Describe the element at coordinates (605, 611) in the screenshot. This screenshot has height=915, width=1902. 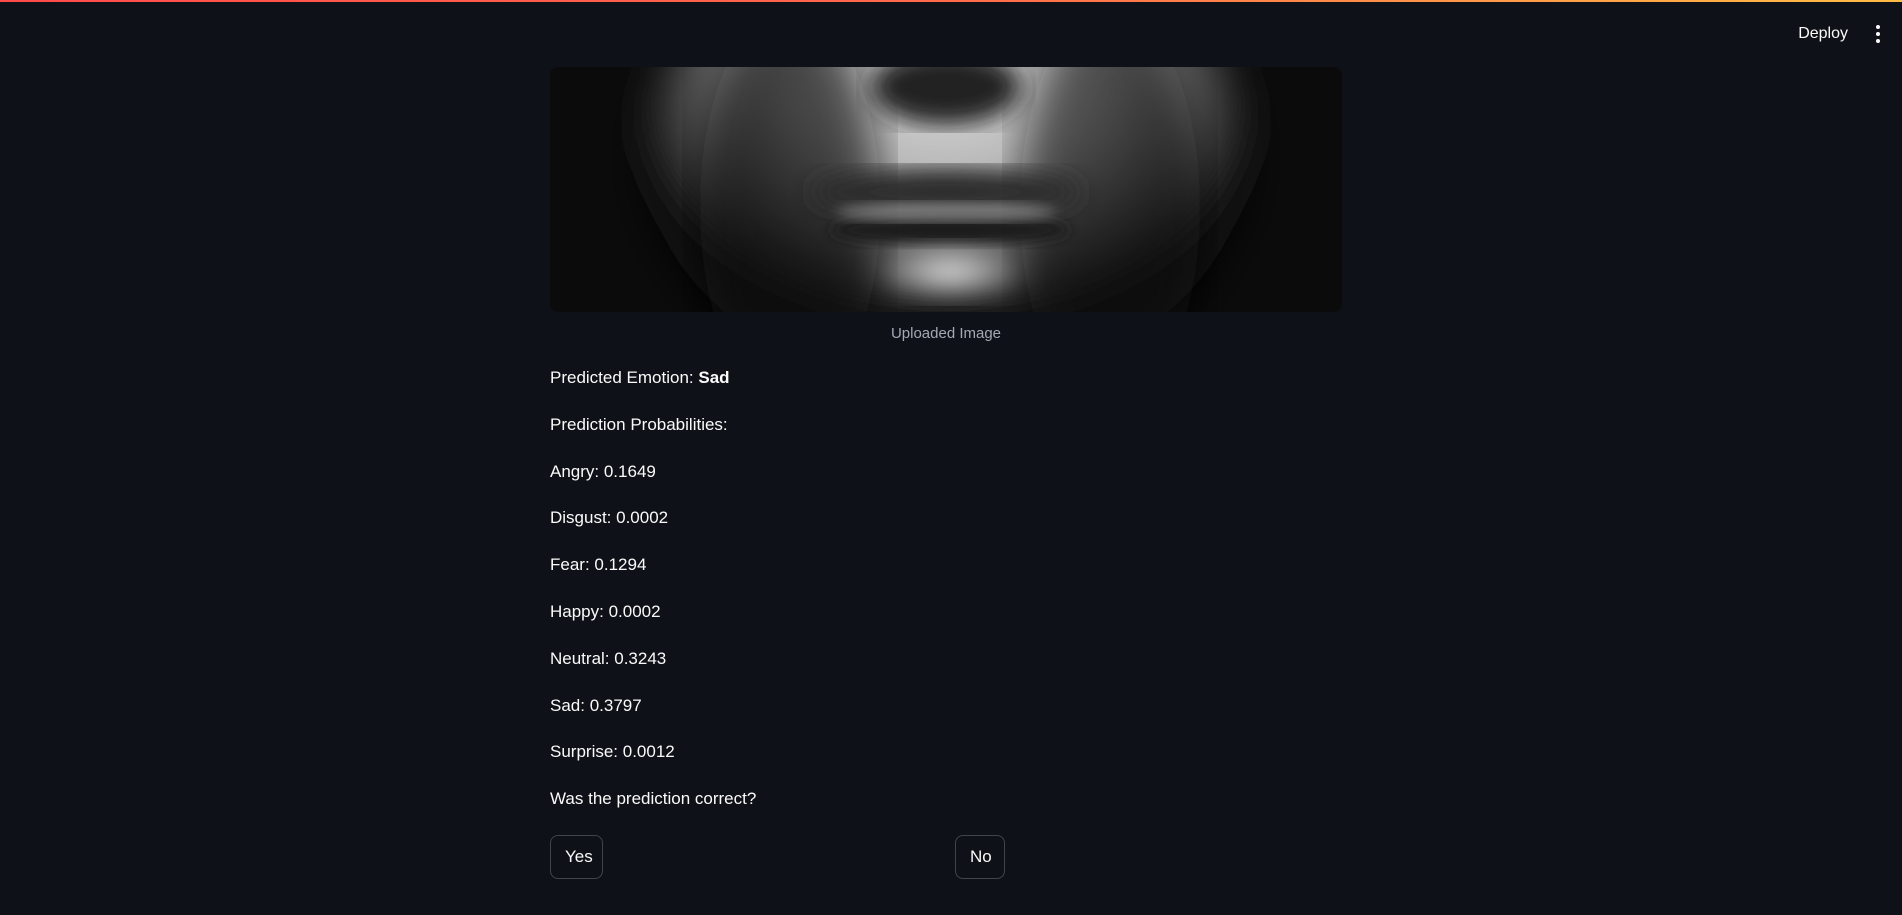
I see `probability-happy: Happy: 0.0002` at that location.